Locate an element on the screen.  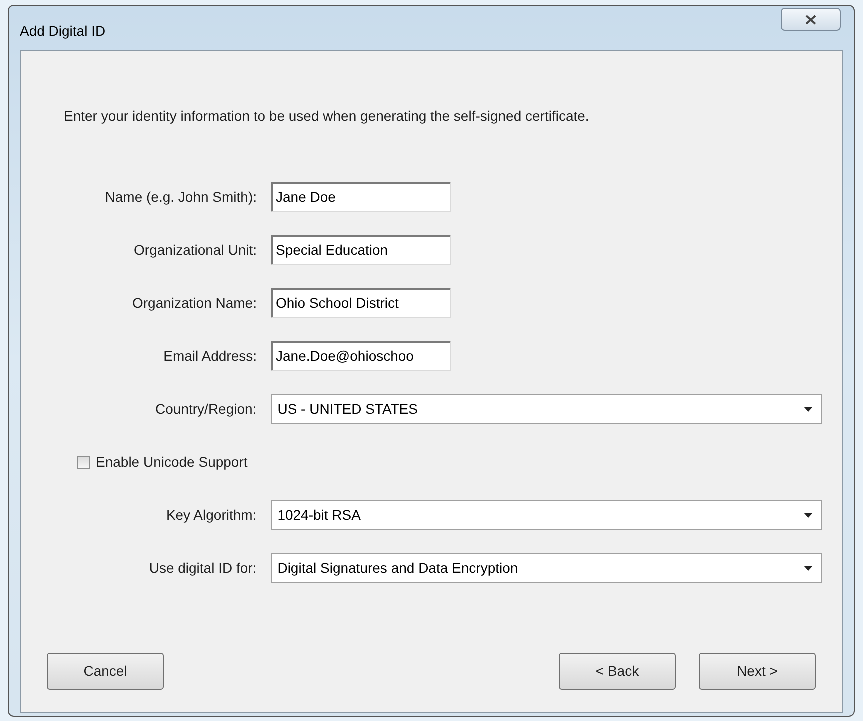
back-button: < Back is located at coordinates (617, 671).